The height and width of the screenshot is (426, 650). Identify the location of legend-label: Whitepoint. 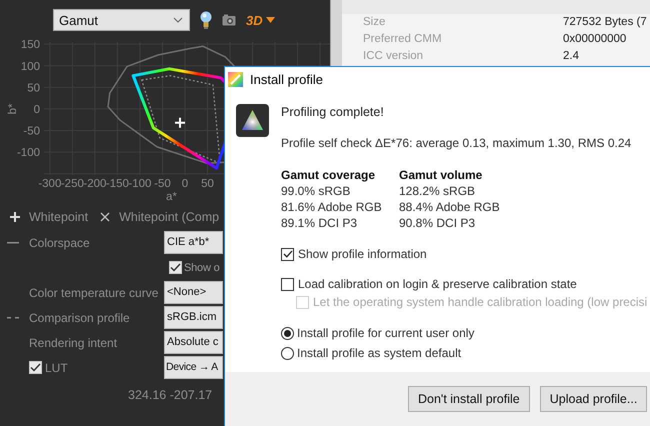
(58, 217).